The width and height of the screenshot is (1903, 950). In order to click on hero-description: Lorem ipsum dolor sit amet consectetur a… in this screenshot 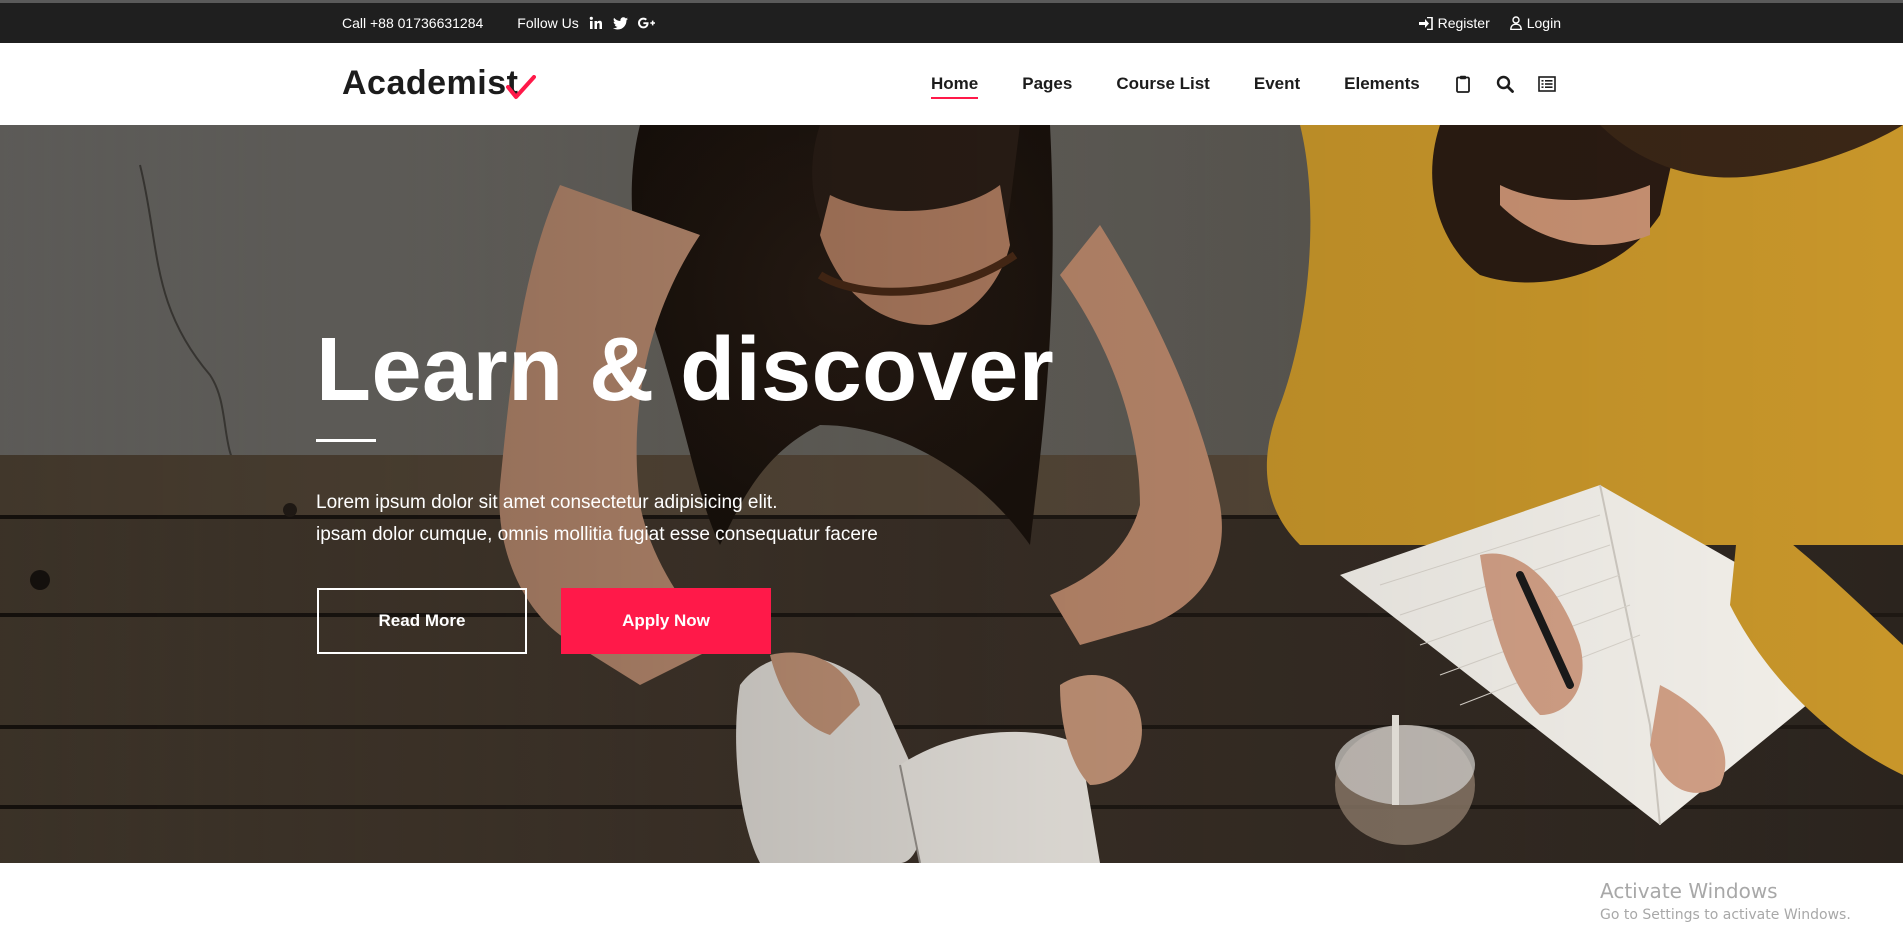, I will do `click(597, 519)`.